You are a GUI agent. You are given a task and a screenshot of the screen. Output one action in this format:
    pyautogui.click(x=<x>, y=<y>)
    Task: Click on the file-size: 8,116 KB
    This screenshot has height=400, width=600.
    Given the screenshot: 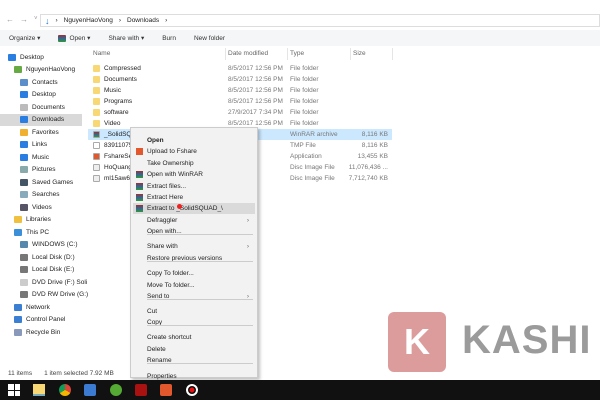 What is the action you would take?
    pyautogui.click(x=374, y=134)
    